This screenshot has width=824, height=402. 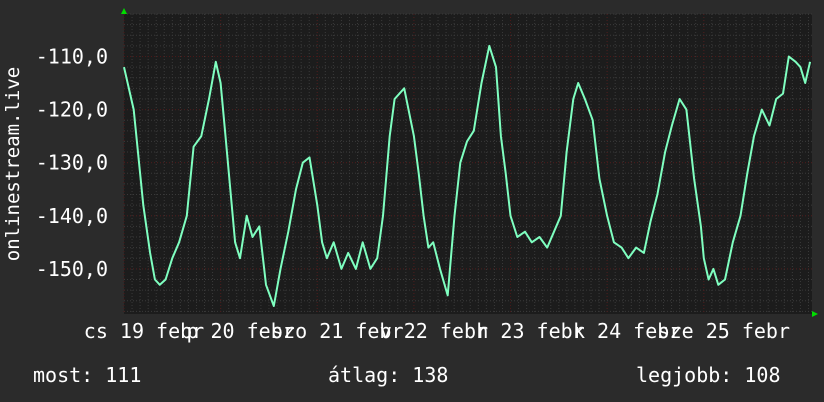 What do you see at coordinates (124, 11) in the screenshot?
I see `y-axis-arrow` at bounding box center [124, 11].